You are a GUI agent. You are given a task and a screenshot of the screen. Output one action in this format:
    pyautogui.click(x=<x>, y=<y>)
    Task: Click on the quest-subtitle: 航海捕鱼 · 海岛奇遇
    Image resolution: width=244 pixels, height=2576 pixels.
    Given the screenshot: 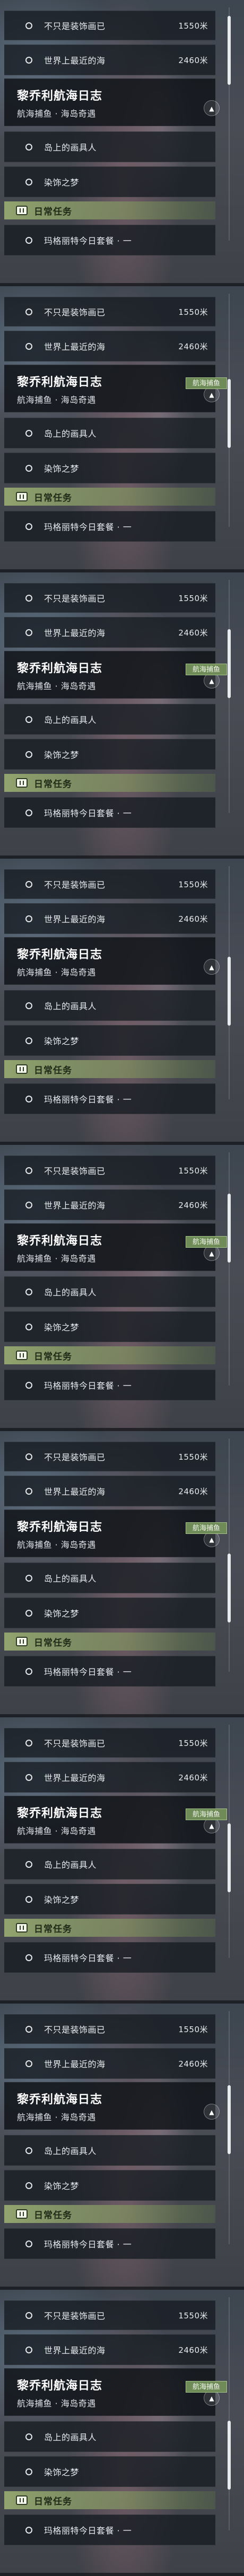 What is the action you would take?
    pyautogui.click(x=57, y=1831)
    